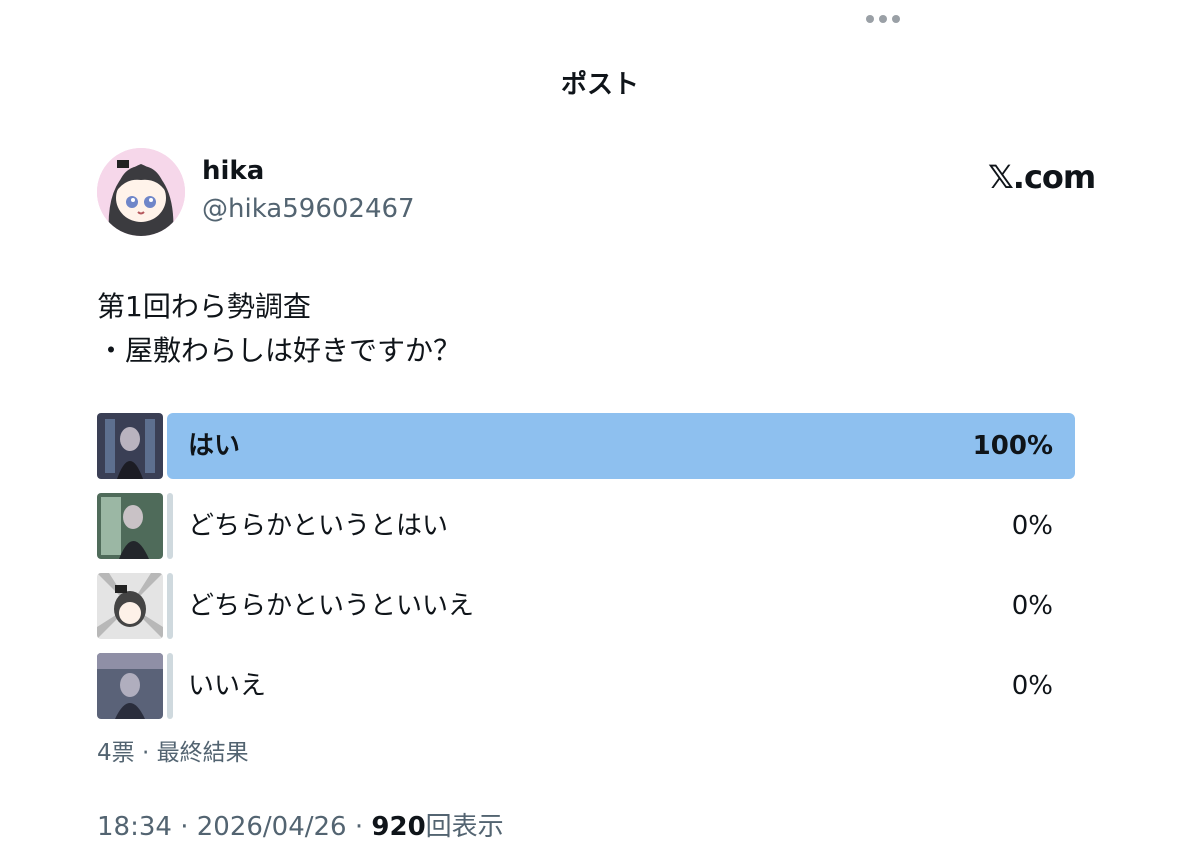 The height and width of the screenshot is (854, 1200). Describe the element at coordinates (204, 306) in the screenshot. I see `post-line: 第1回わら勢調査` at that location.